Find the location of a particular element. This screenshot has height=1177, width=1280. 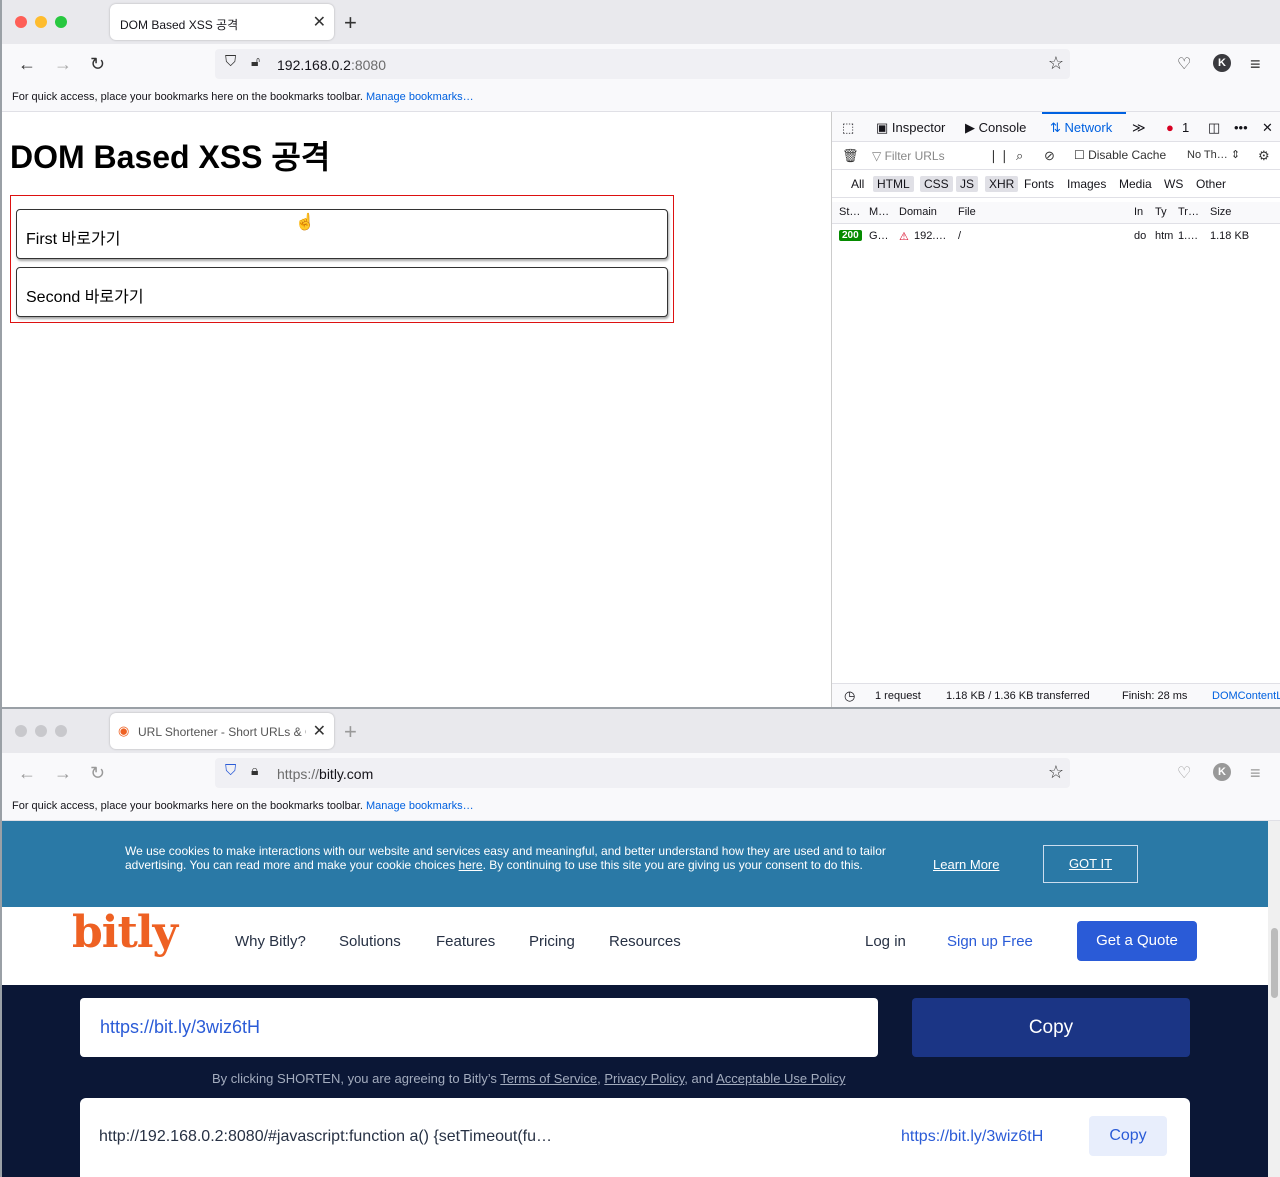

type-other: Other is located at coordinates (1211, 184).